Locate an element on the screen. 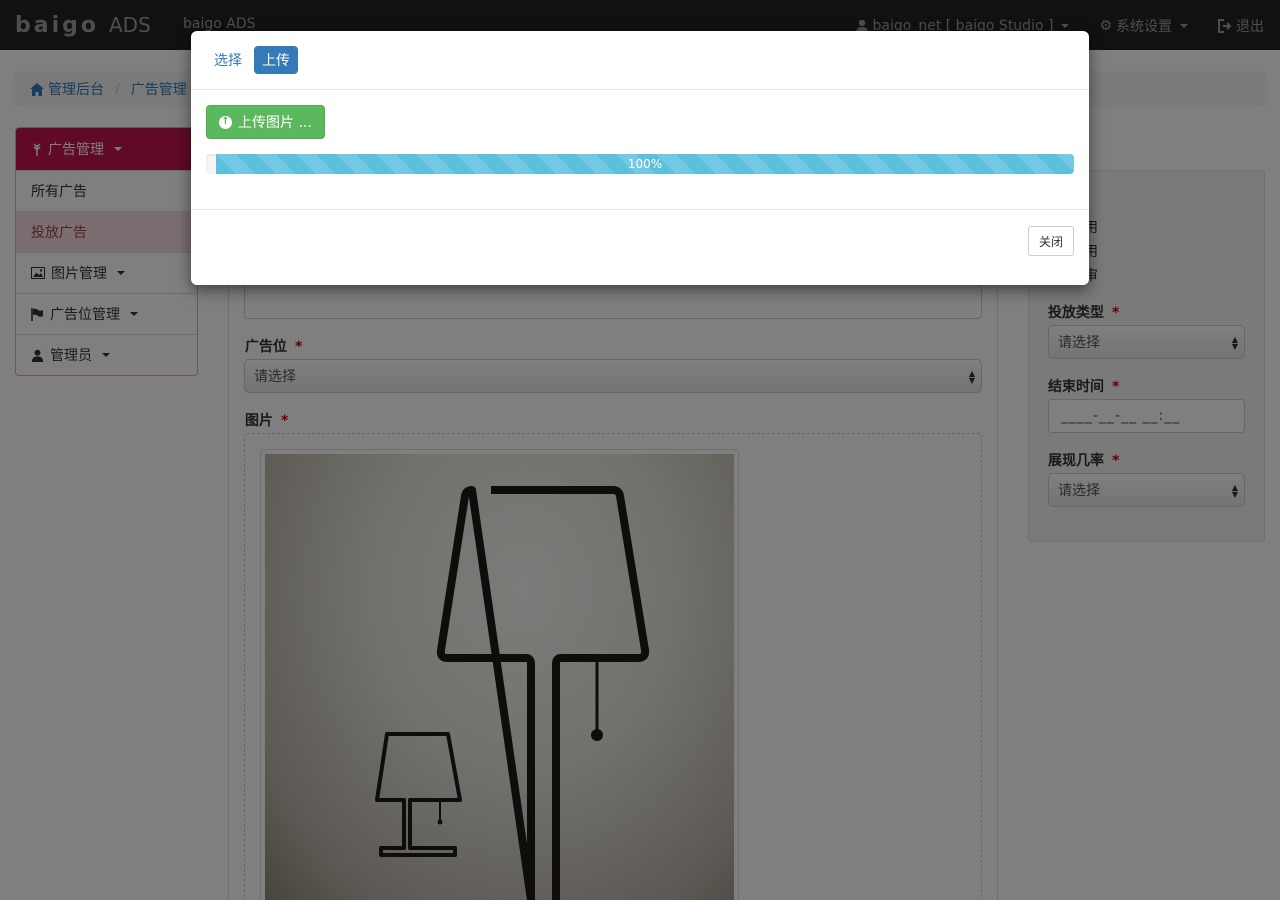  close-button: 关闭 is located at coordinates (1050, 241).